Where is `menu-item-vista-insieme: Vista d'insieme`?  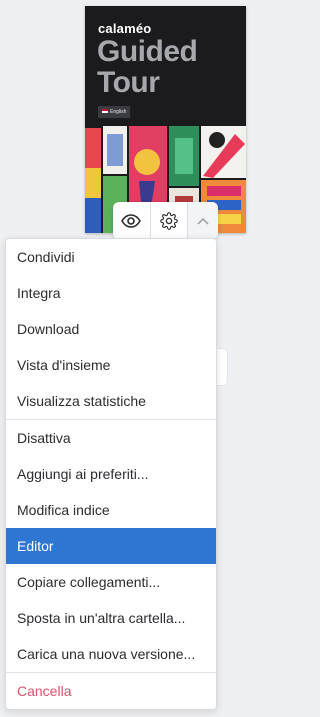 menu-item-vista-insieme: Vista d'insieme is located at coordinates (111, 365).